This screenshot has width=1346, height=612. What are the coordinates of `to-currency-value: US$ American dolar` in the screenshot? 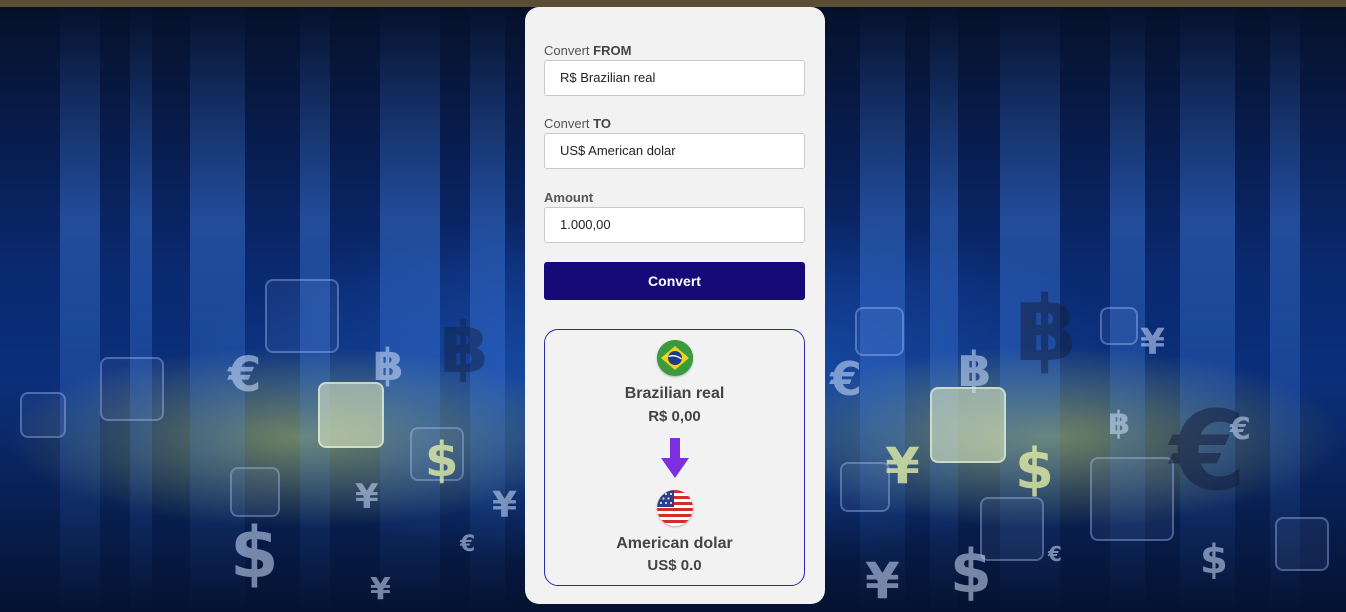 It's located at (618, 150).